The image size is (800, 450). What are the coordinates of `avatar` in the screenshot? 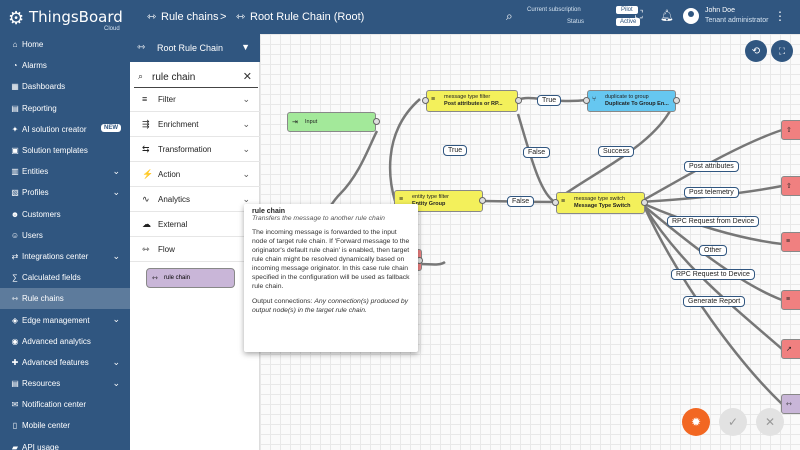 It's located at (691, 16).